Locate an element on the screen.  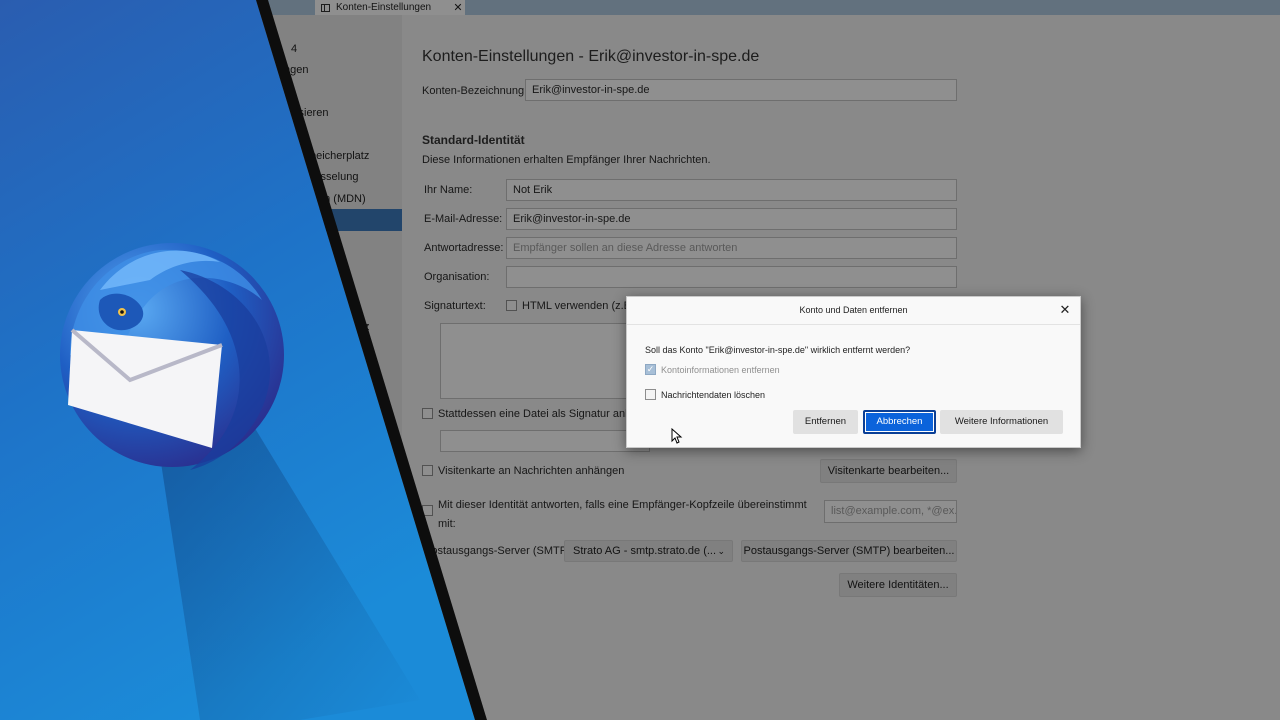
delete-message-data-checkbox is located at coordinates (650, 394).